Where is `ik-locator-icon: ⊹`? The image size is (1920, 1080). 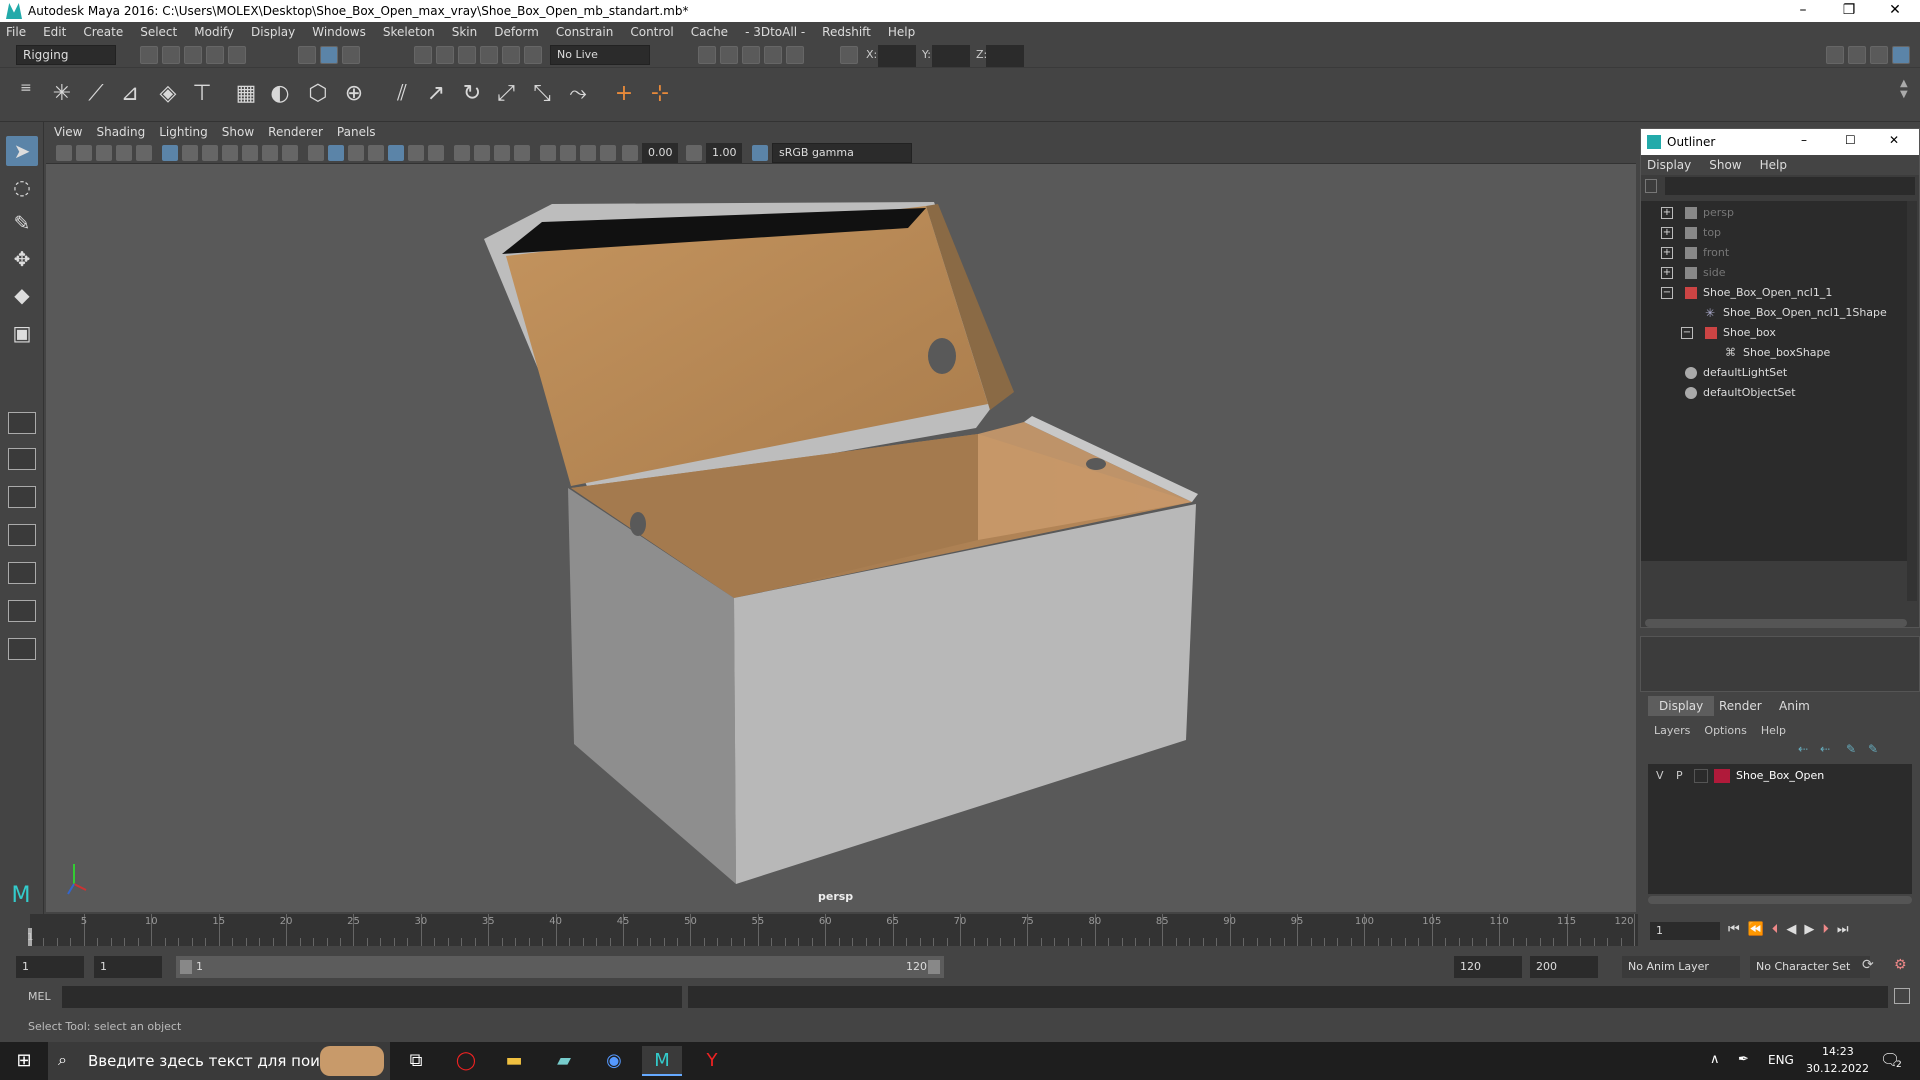 ik-locator-icon: ⊹ is located at coordinates (660, 94).